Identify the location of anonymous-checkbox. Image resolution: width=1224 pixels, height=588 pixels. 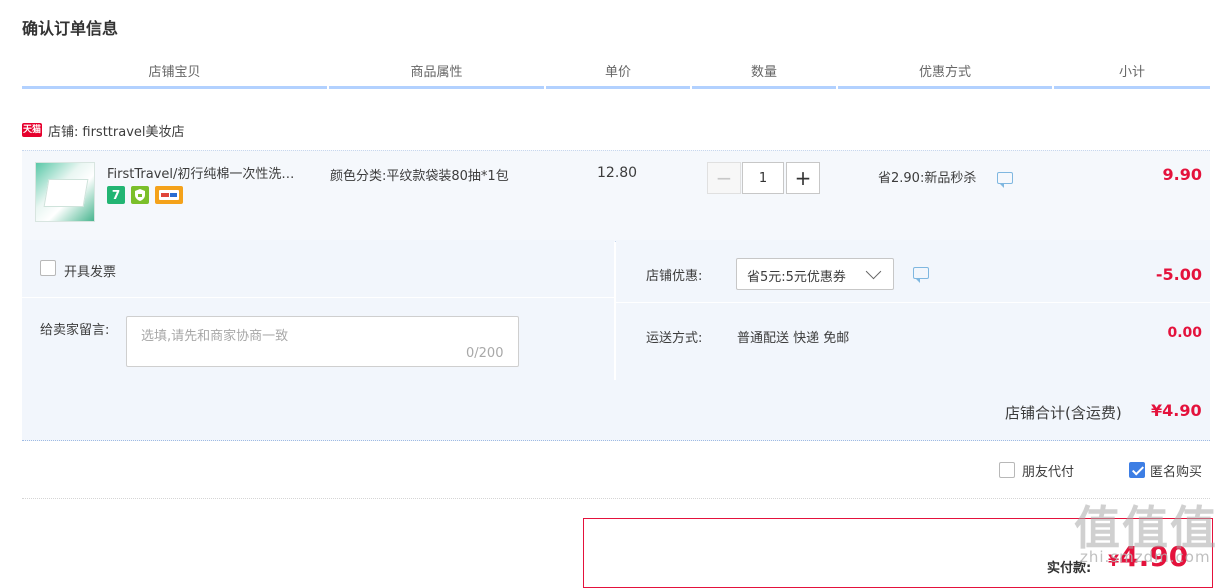
(1137, 470).